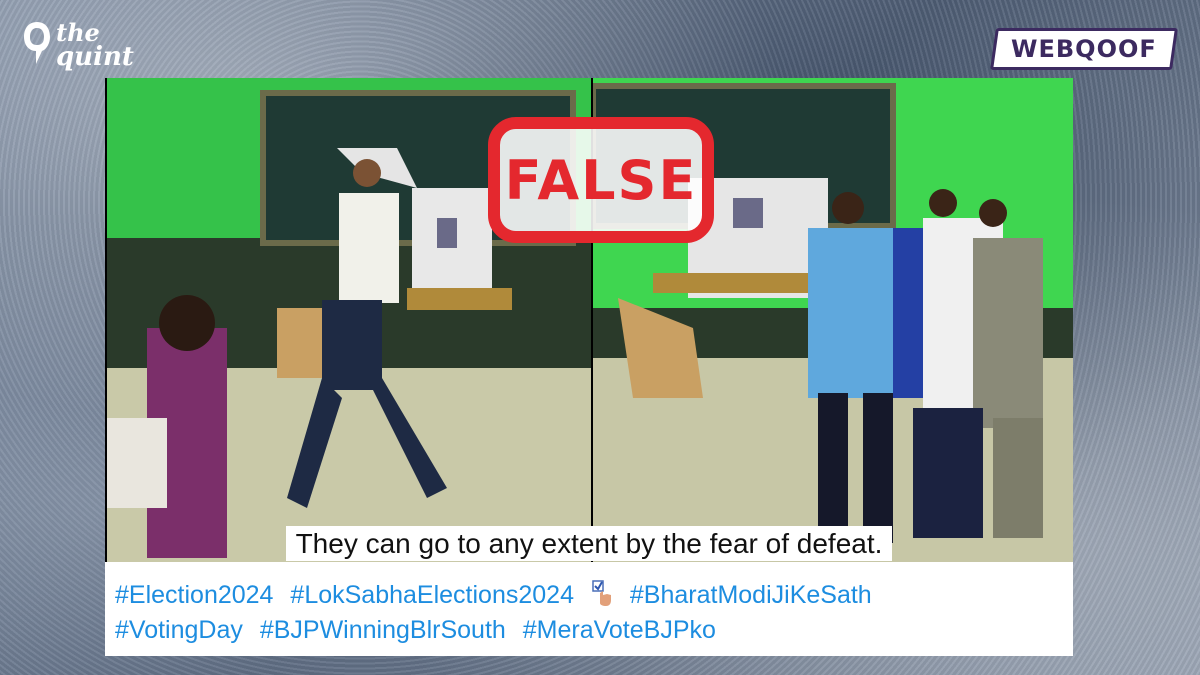 The height and width of the screenshot is (675, 1200). What do you see at coordinates (179, 630) in the screenshot?
I see `hashtag-link: #VotingDay` at bounding box center [179, 630].